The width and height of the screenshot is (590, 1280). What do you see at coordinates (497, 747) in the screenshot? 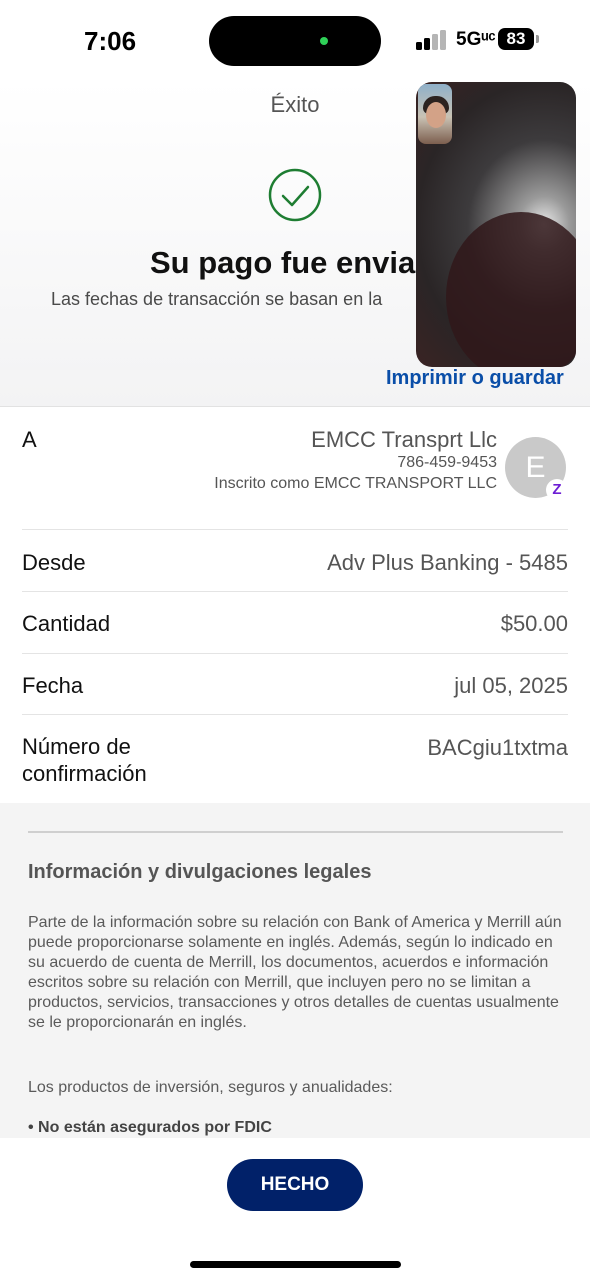
I see `detail-value: BACgiu1txtma` at bounding box center [497, 747].